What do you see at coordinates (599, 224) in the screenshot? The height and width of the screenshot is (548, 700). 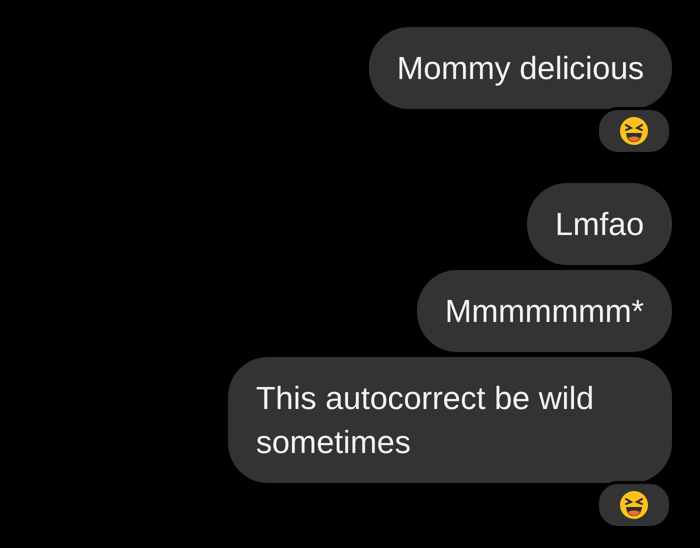 I see `message-bubble: Lmfao` at bounding box center [599, 224].